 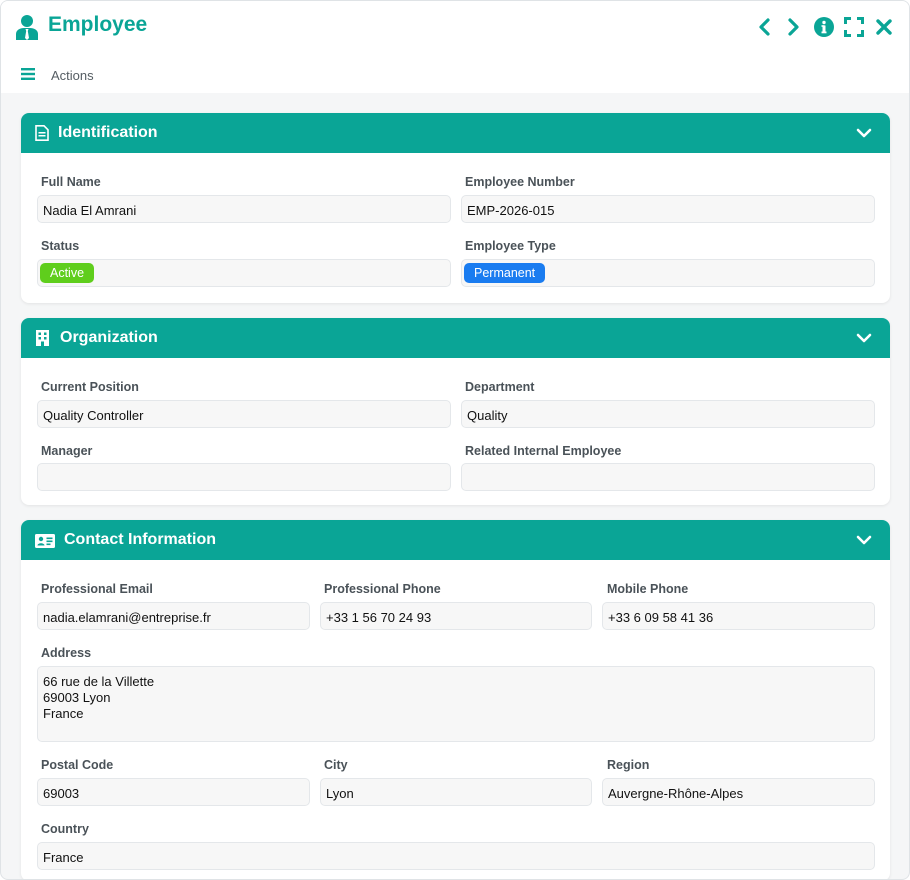 What do you see at coordinates (336, 765) in the screenshot?
I see `city-label: City` at bounding box center [336, 765].